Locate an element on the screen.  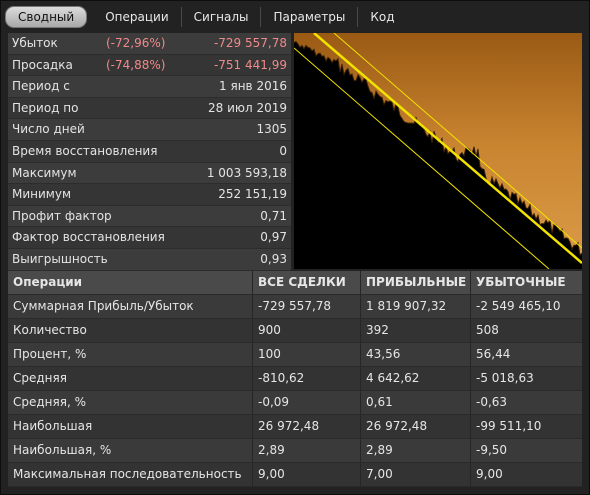
stat-row: Выигрышность 0,93 is located at coordinates (149, 259).